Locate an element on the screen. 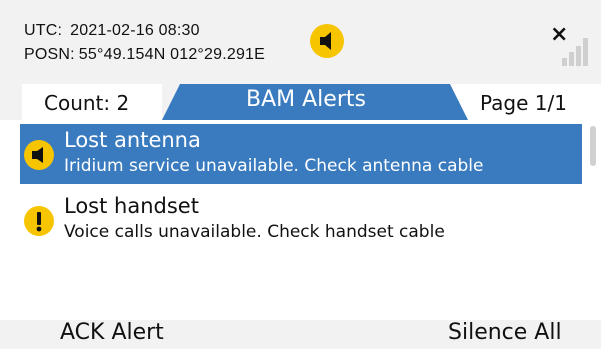 This screenshot has width=601, height=349. posn-label: POSN: is located at coordinates (49, 54).